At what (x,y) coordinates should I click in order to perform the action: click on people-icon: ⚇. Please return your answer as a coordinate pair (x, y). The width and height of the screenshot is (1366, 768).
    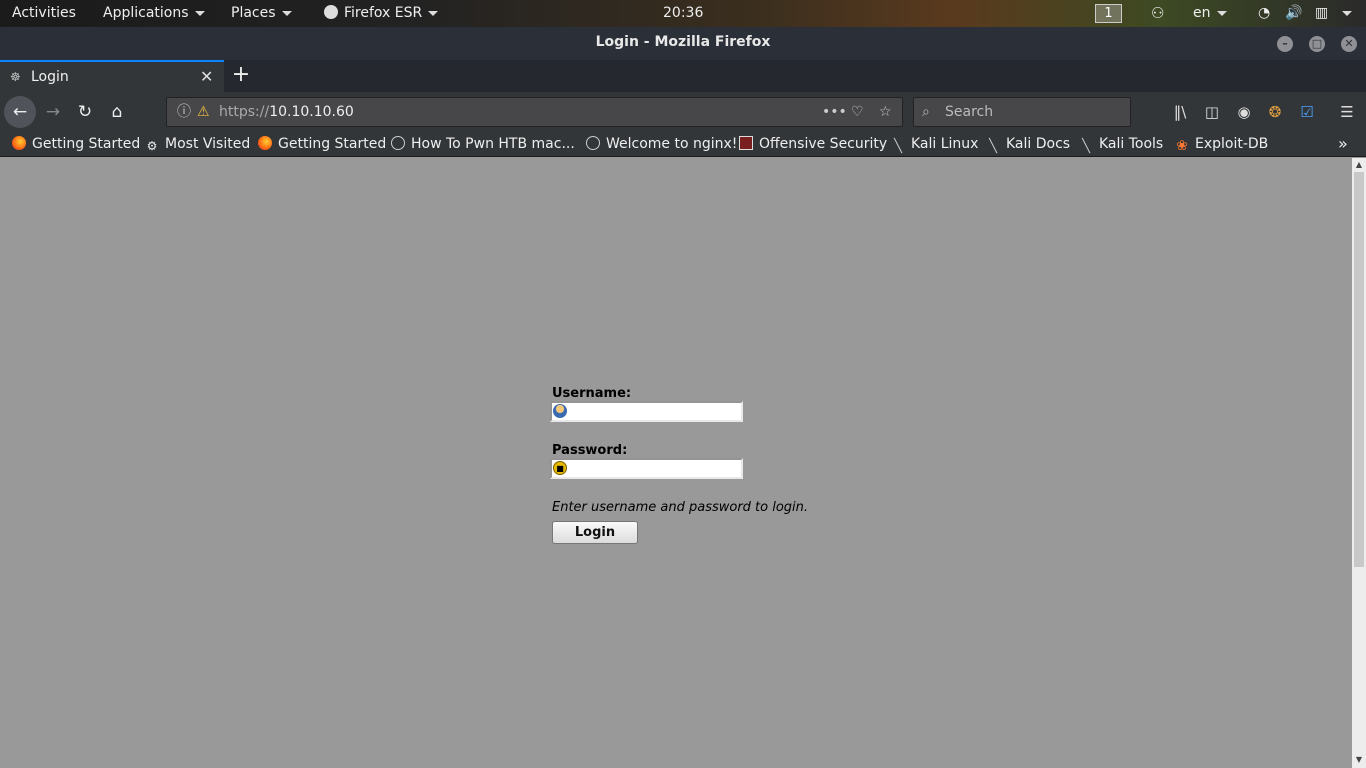
    Looking at the image, I should click on (1157, 13).